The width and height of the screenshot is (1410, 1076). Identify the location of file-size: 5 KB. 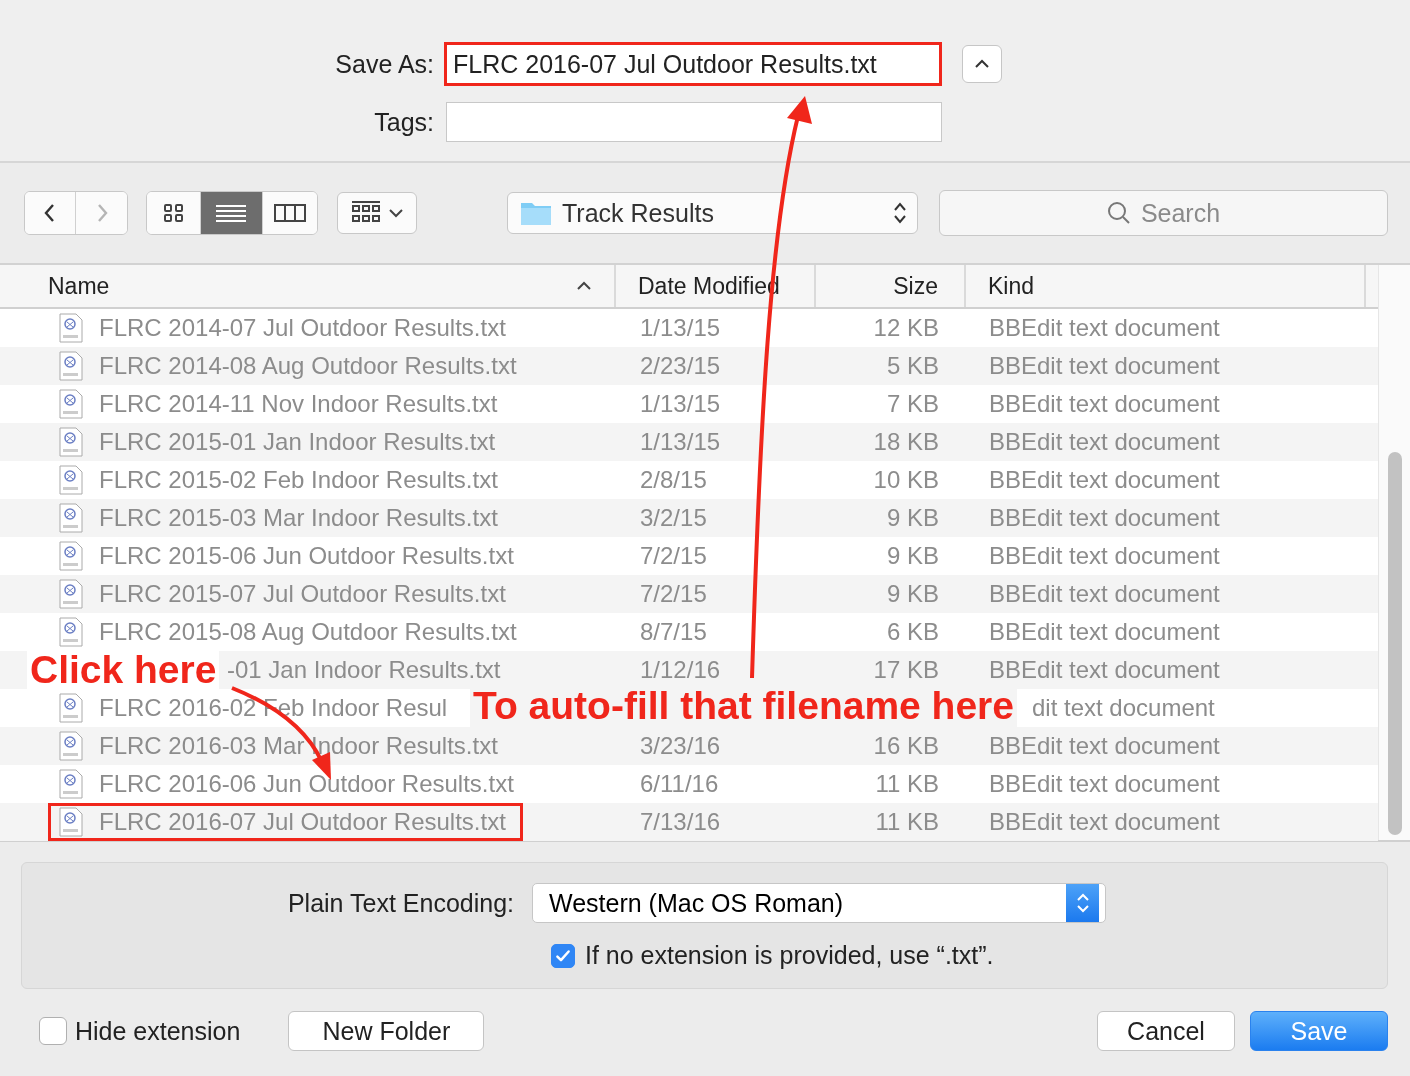
(912, 366).